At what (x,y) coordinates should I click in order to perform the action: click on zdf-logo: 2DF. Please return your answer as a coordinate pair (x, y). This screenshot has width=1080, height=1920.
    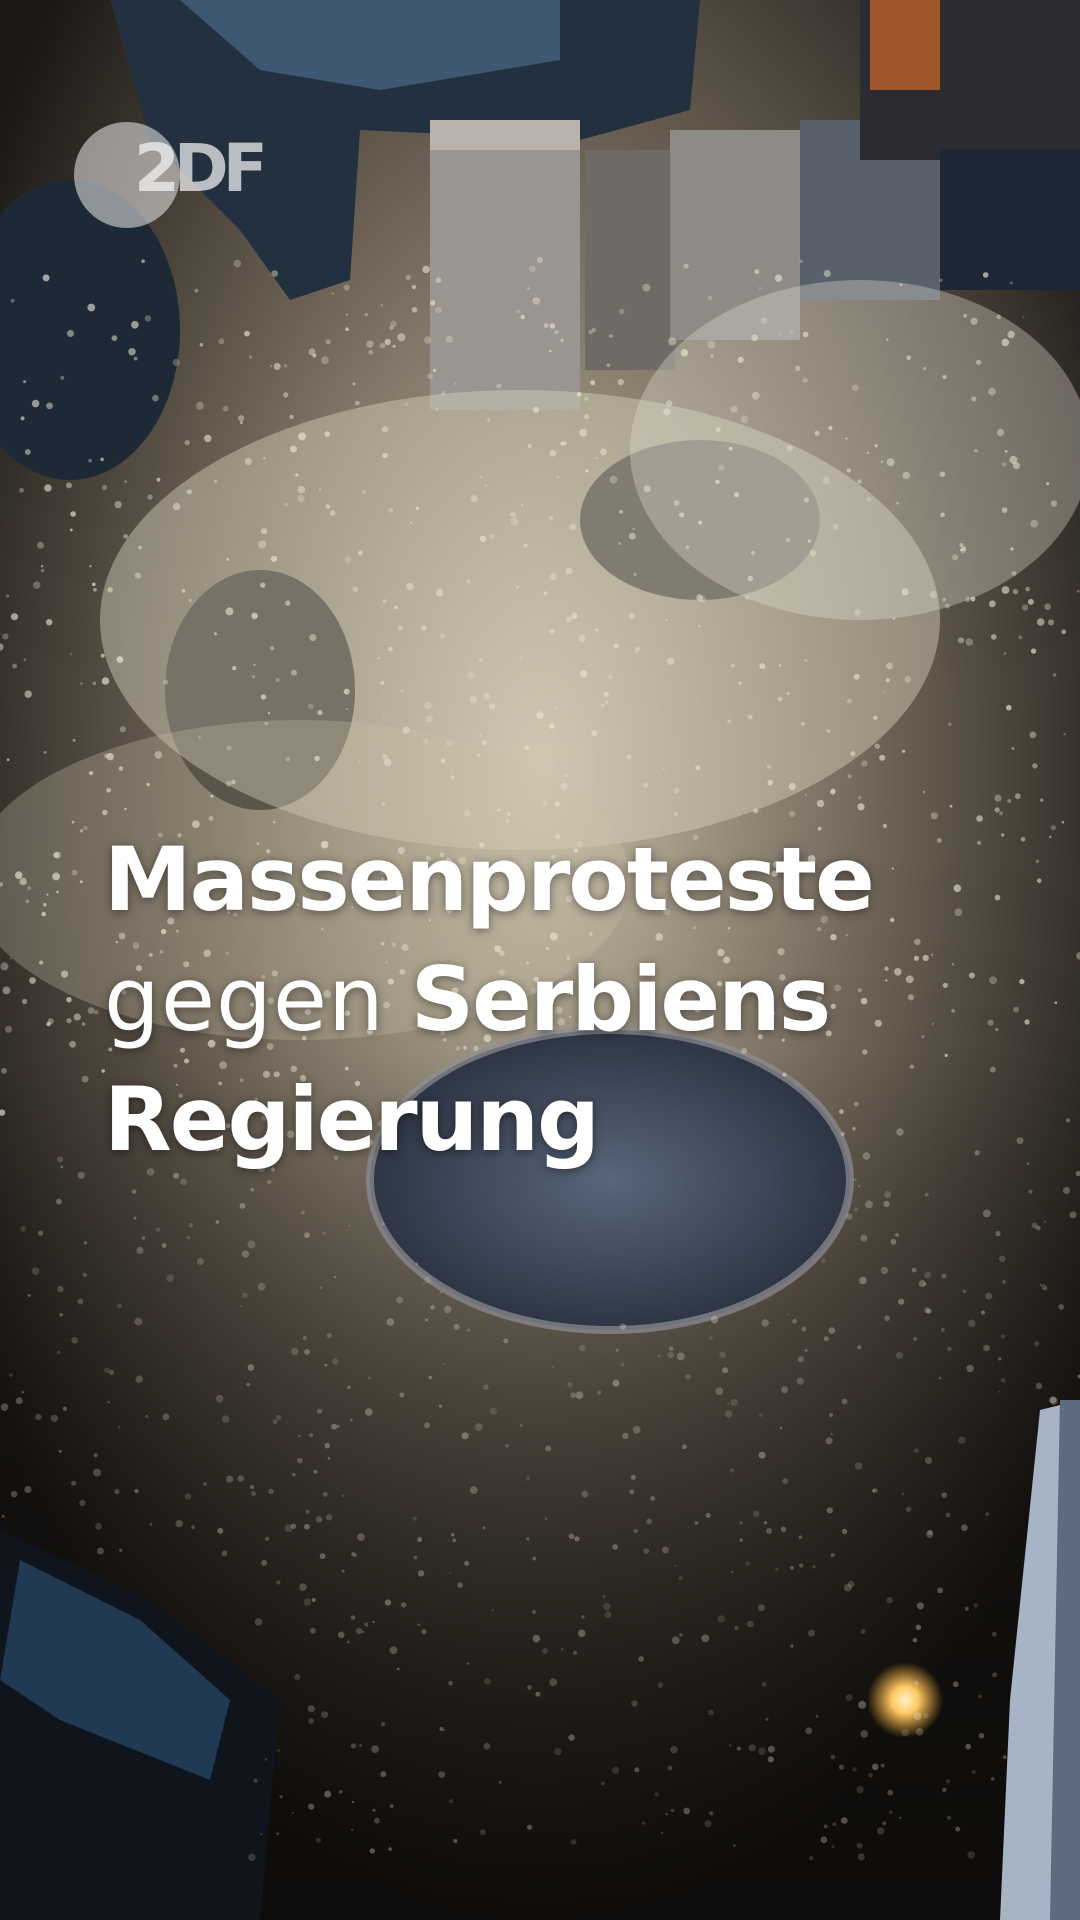
    Looking at the image, I should click on (171, 175).